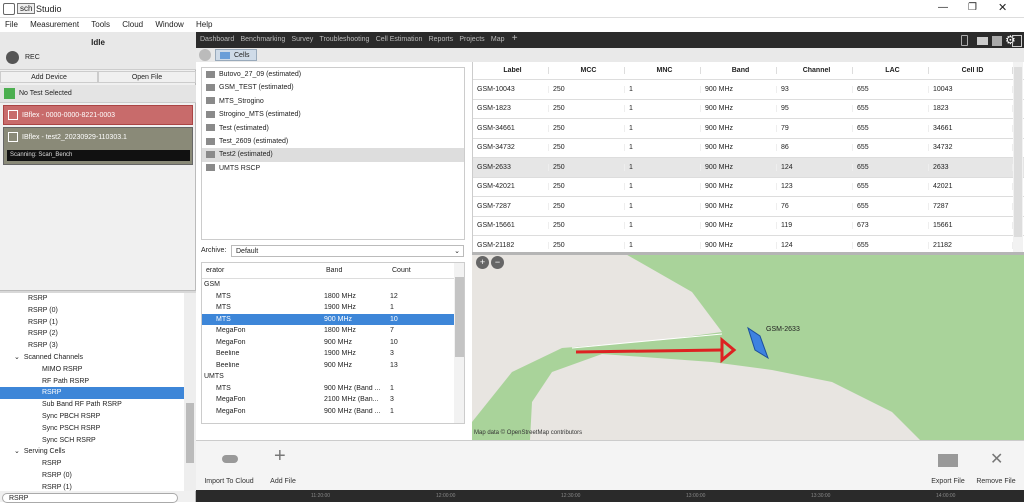  What do you see at coordinates (748, 148) in the screenshot?
I see `table-row: GSM-34732 250 1 900 MHz 86 655 34732` at bounding box center [748, 148].